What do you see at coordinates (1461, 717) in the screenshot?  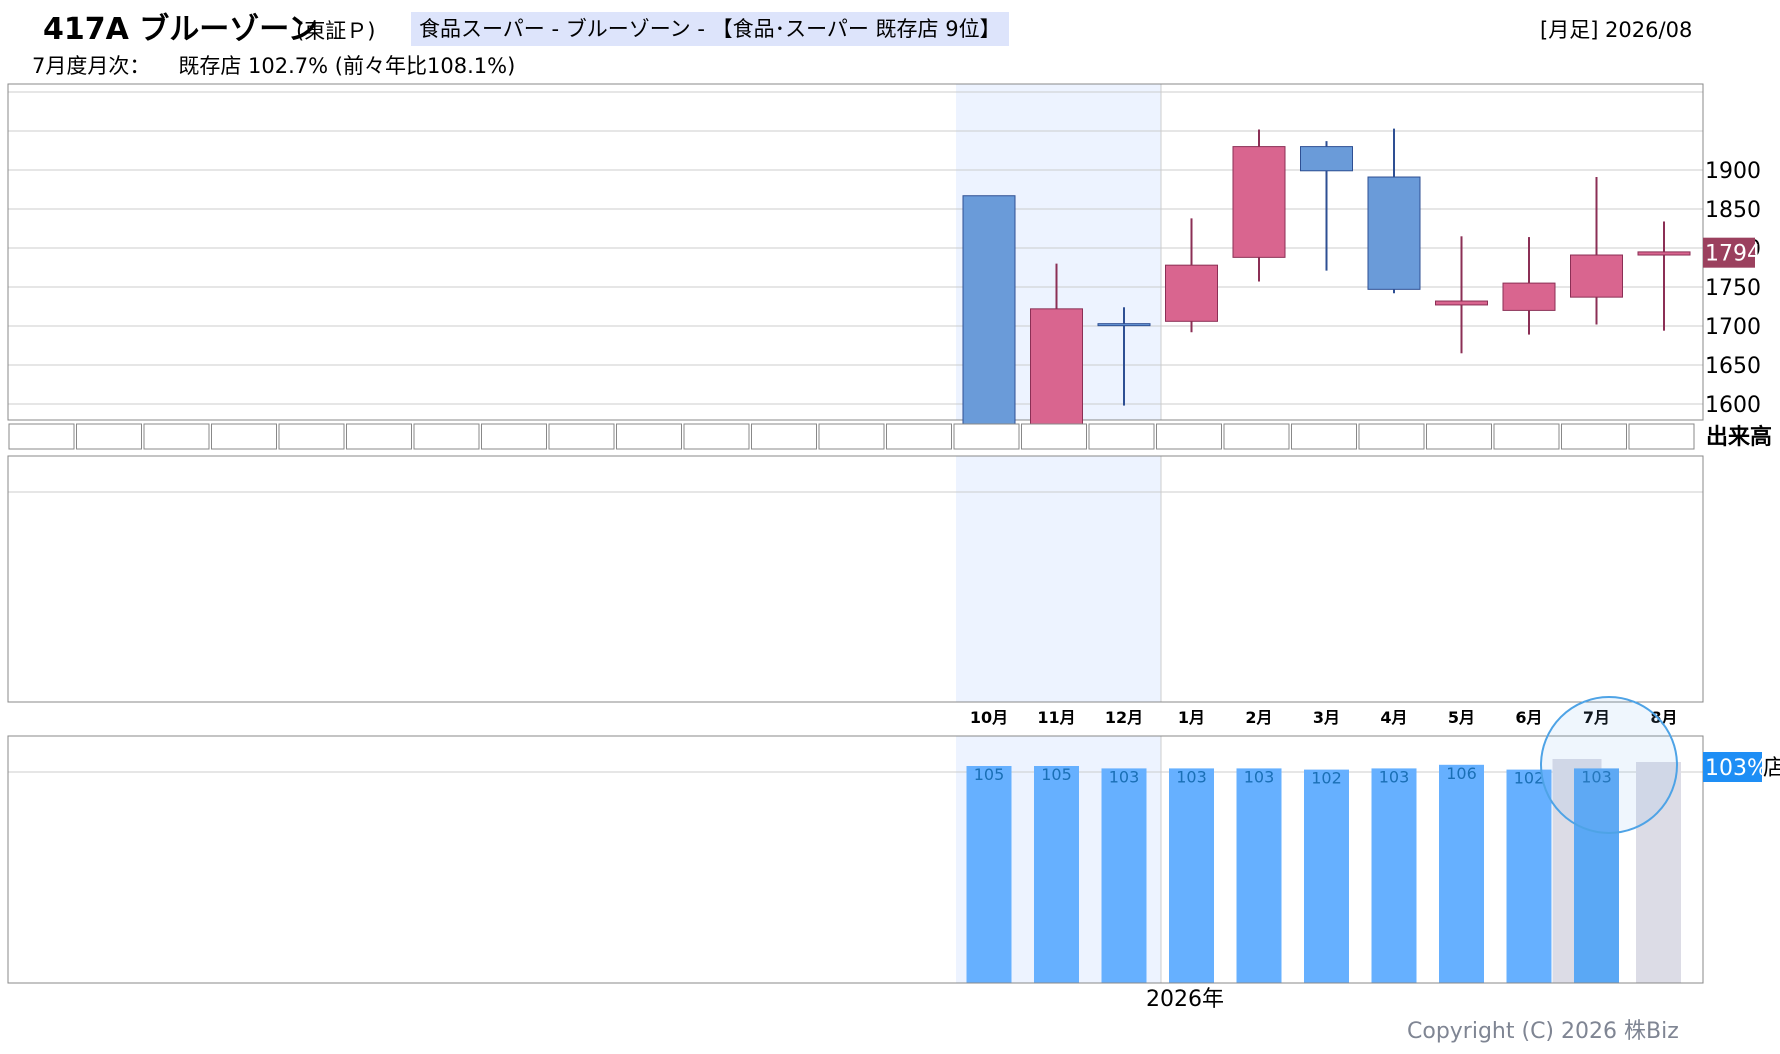 I see `month-label: 5月` at bounding box center [1461, 717].